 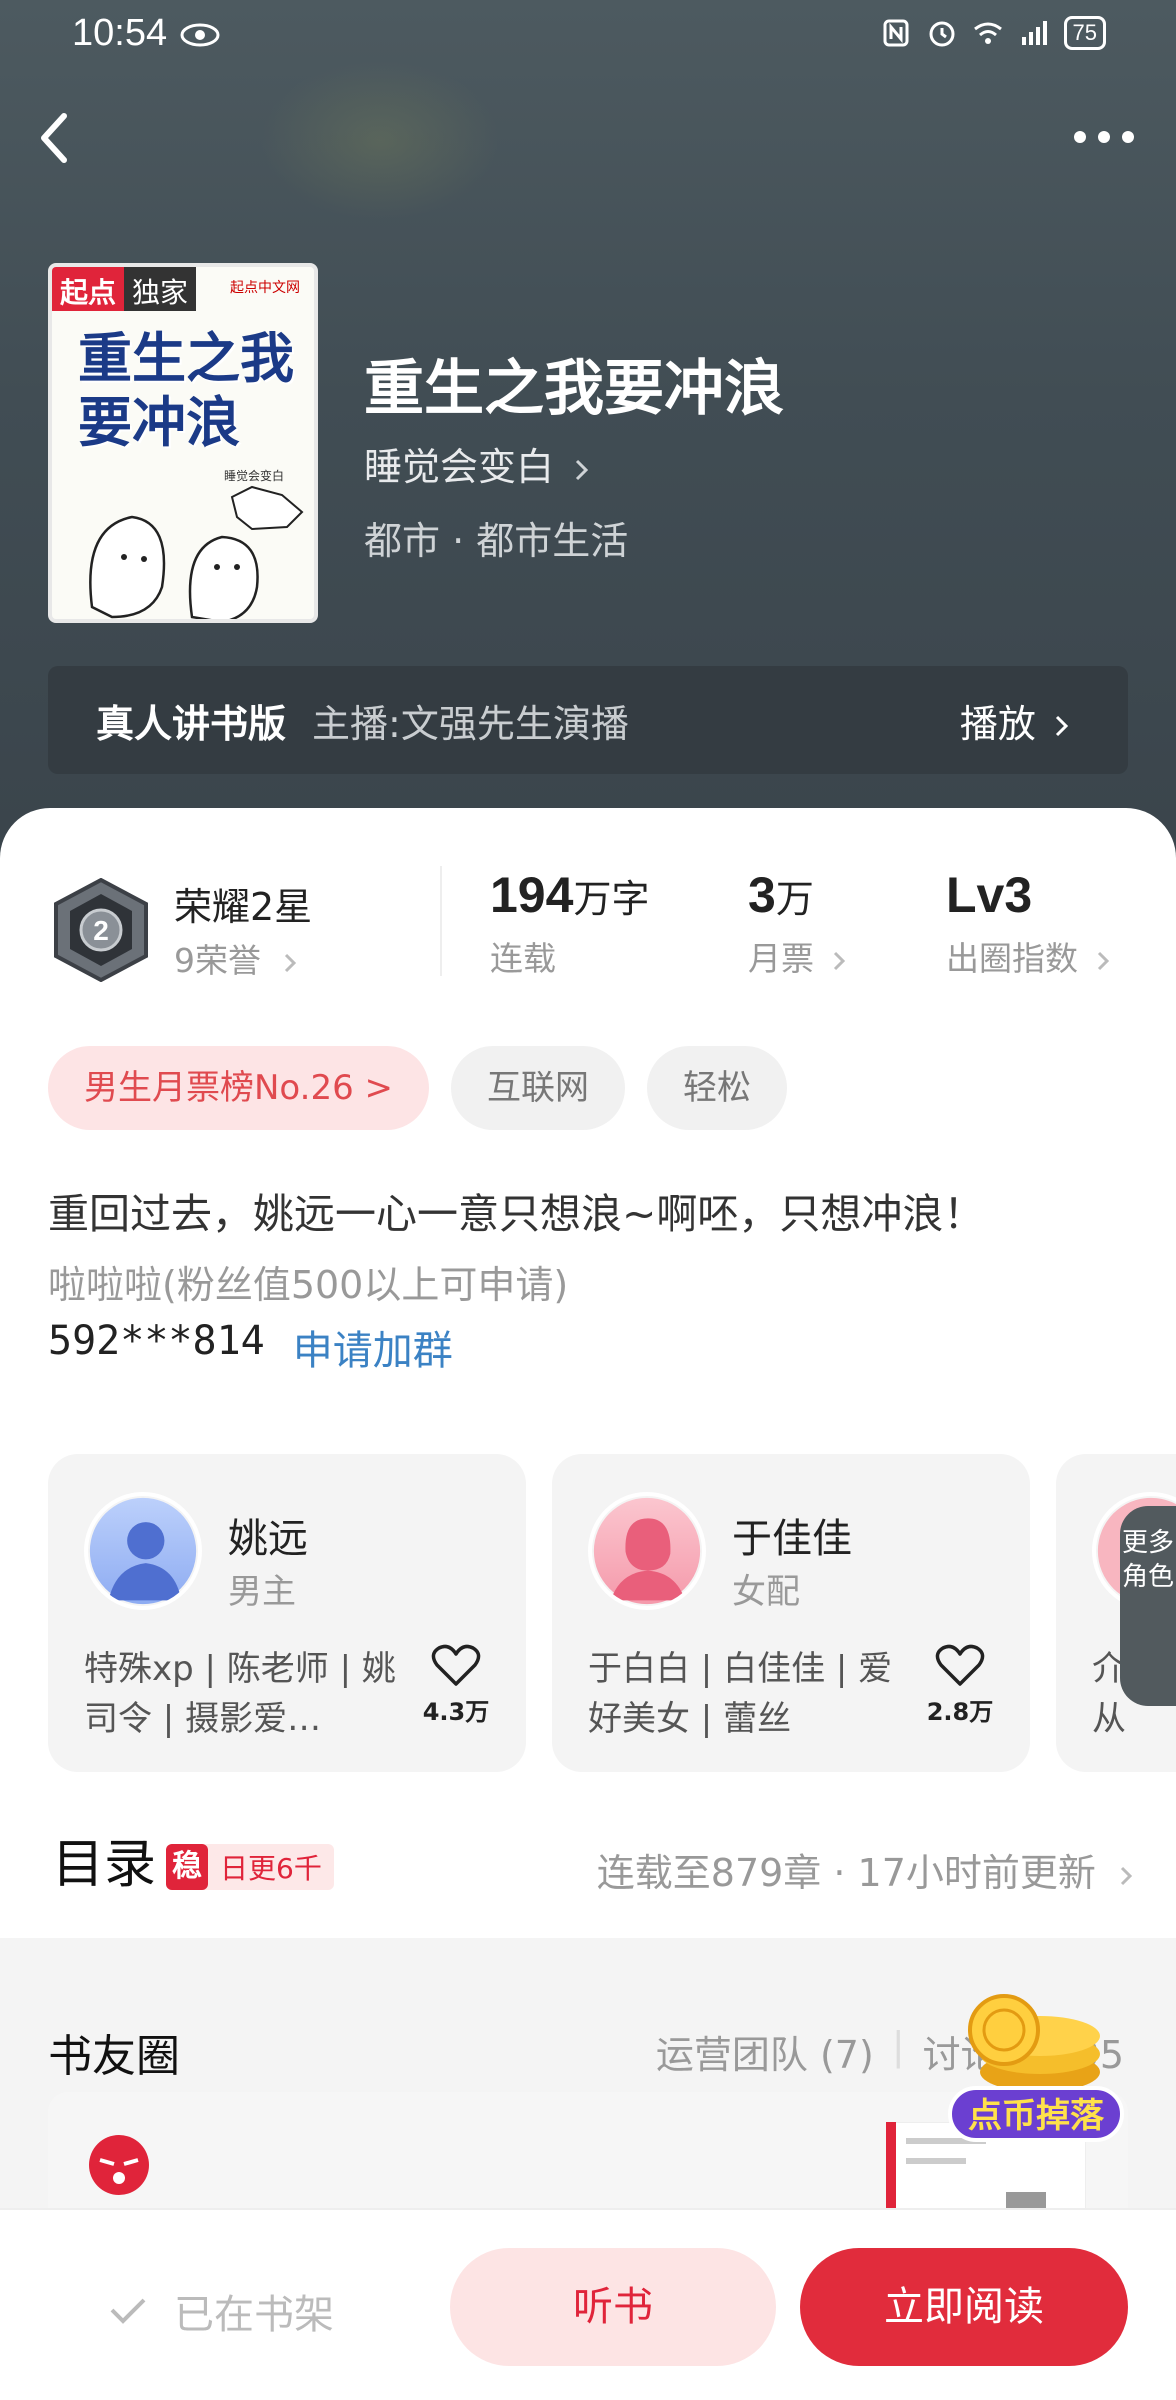 I want to click on book-title: 重生之我要冲浪, so click(x=574, y=389).